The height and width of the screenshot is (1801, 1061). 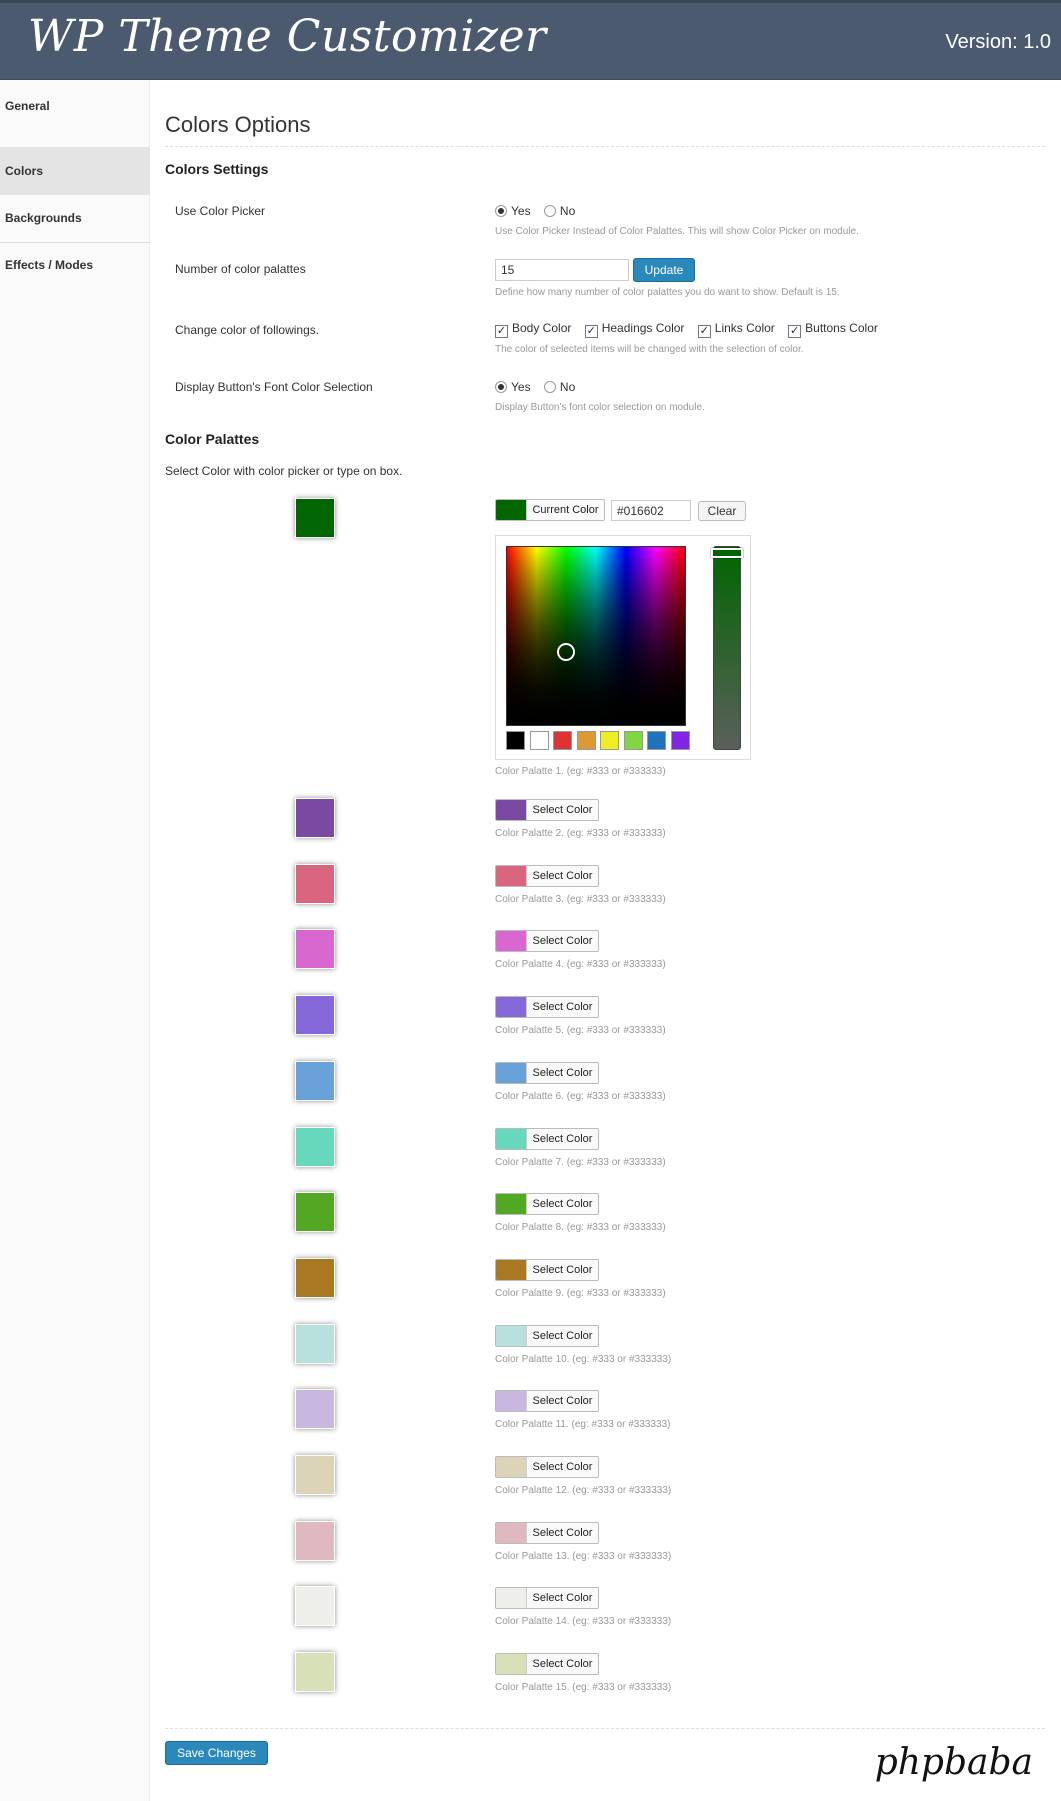 What do you see at coordinates (238, 124) in the screenshot?
I see `page-title: Colors Options` at bounding box center [238, 124].